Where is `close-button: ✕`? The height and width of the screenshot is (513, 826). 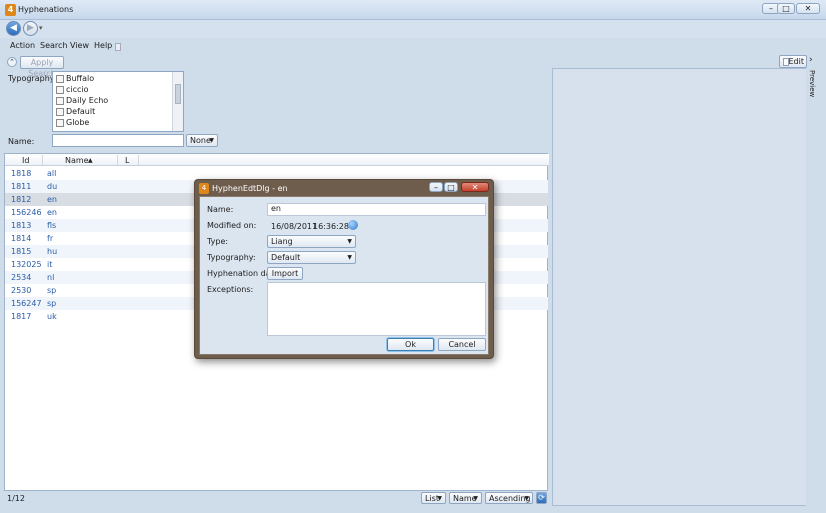
close-button: ✕ is located at coordinates (808, 8).